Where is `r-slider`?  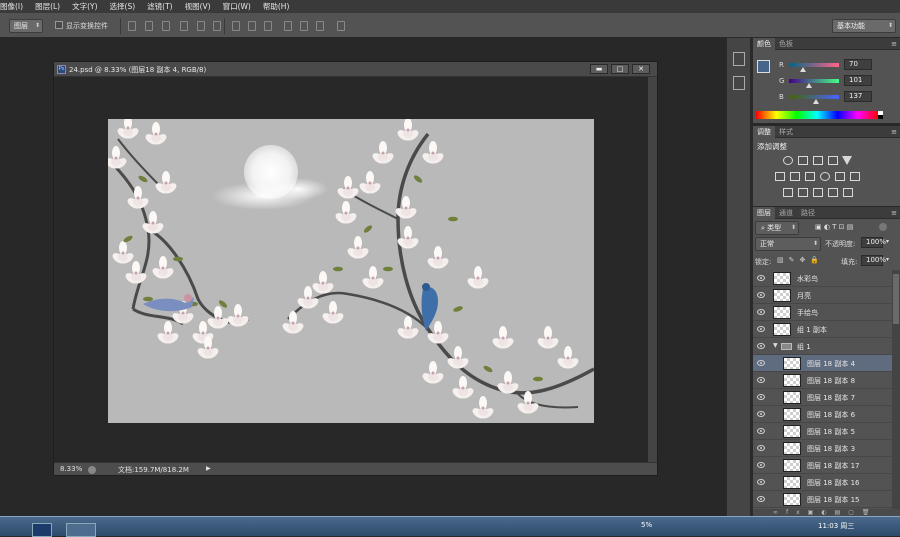
r-slider is located at coordinates (814, 65).